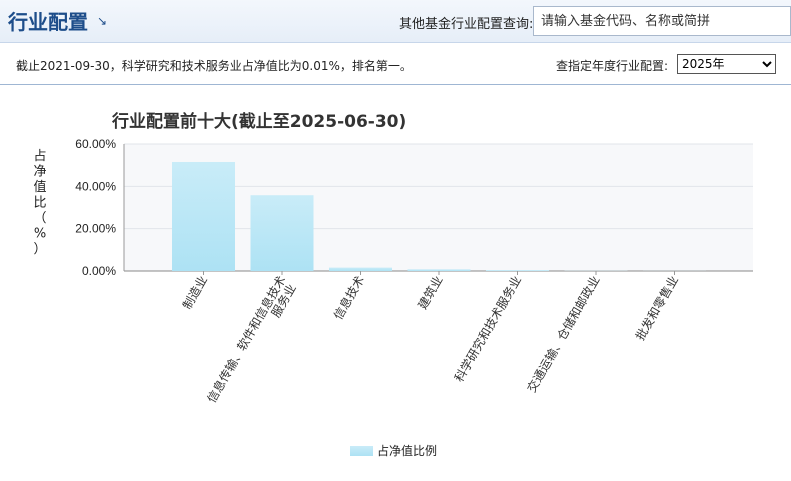  Describe the element at coordinates (39, 172) in the screenshot. I see `y-axis-label-char: 净` at that location.